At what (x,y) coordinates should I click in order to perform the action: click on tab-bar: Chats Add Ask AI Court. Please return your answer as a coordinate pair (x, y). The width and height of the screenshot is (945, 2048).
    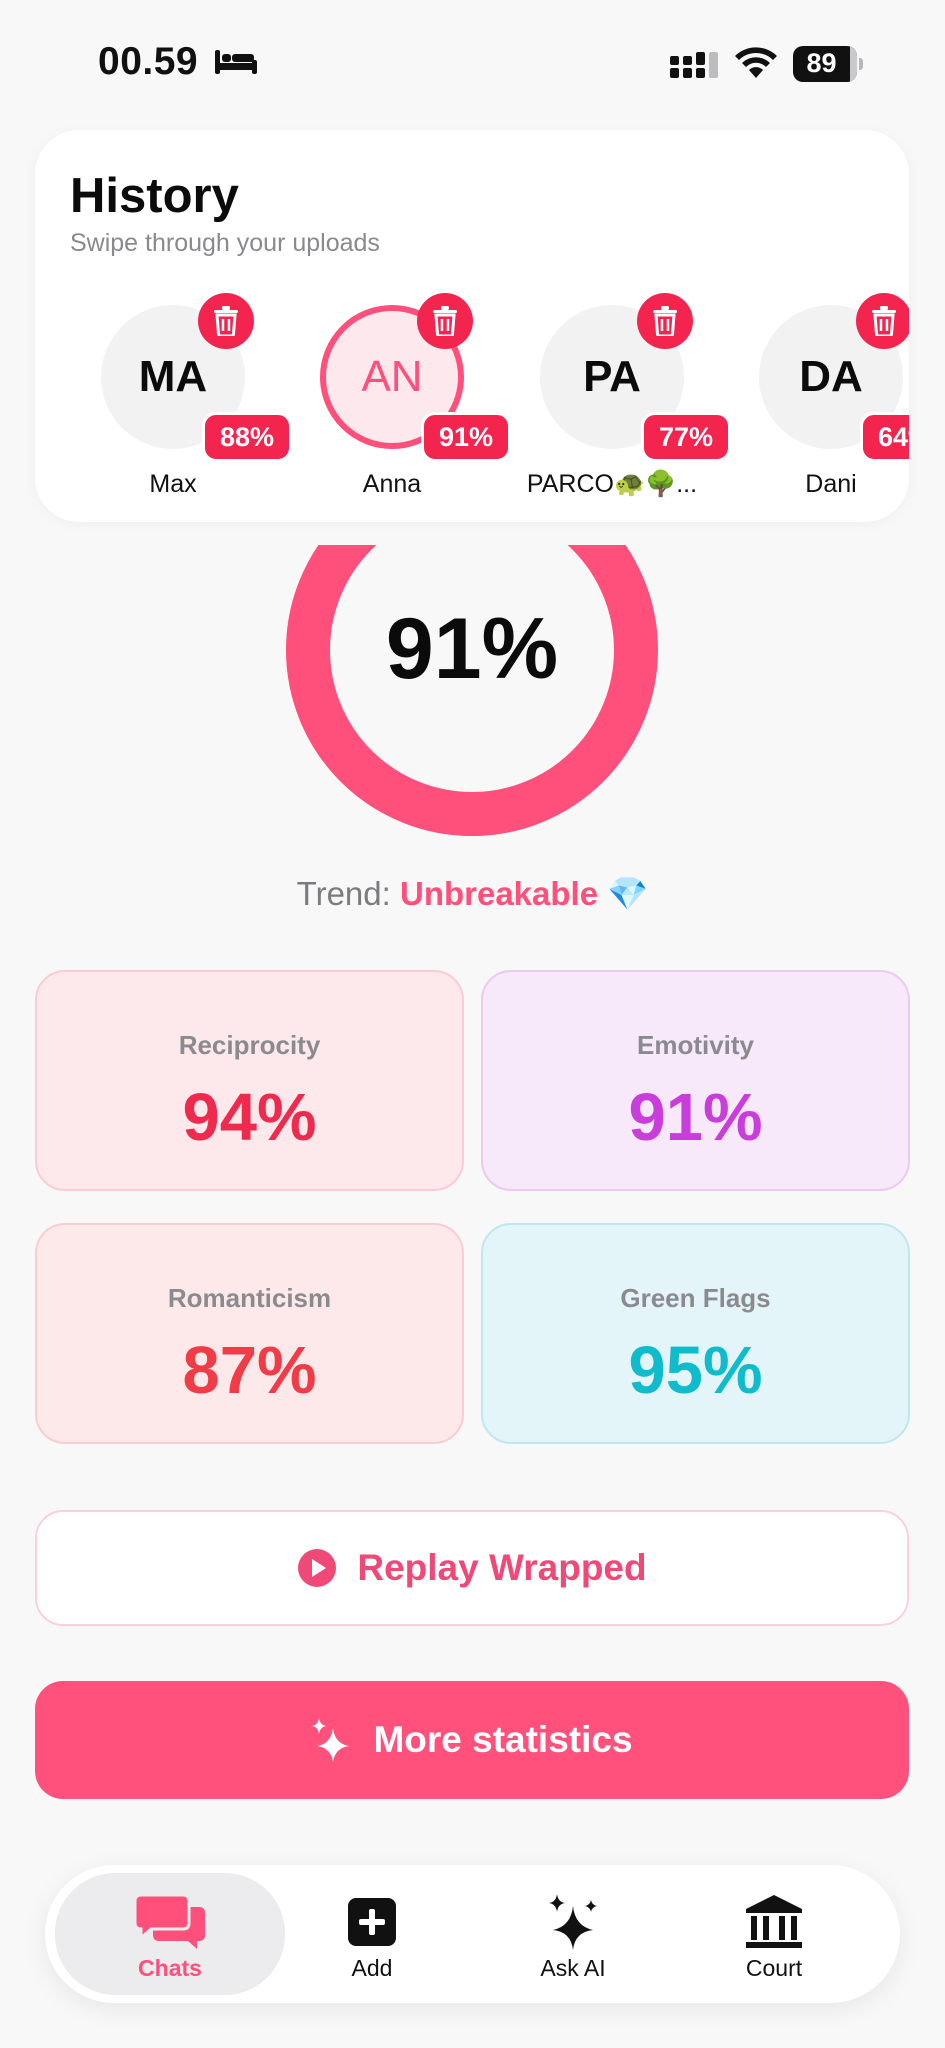
    Looking at the image, I should click on (472, 1934).